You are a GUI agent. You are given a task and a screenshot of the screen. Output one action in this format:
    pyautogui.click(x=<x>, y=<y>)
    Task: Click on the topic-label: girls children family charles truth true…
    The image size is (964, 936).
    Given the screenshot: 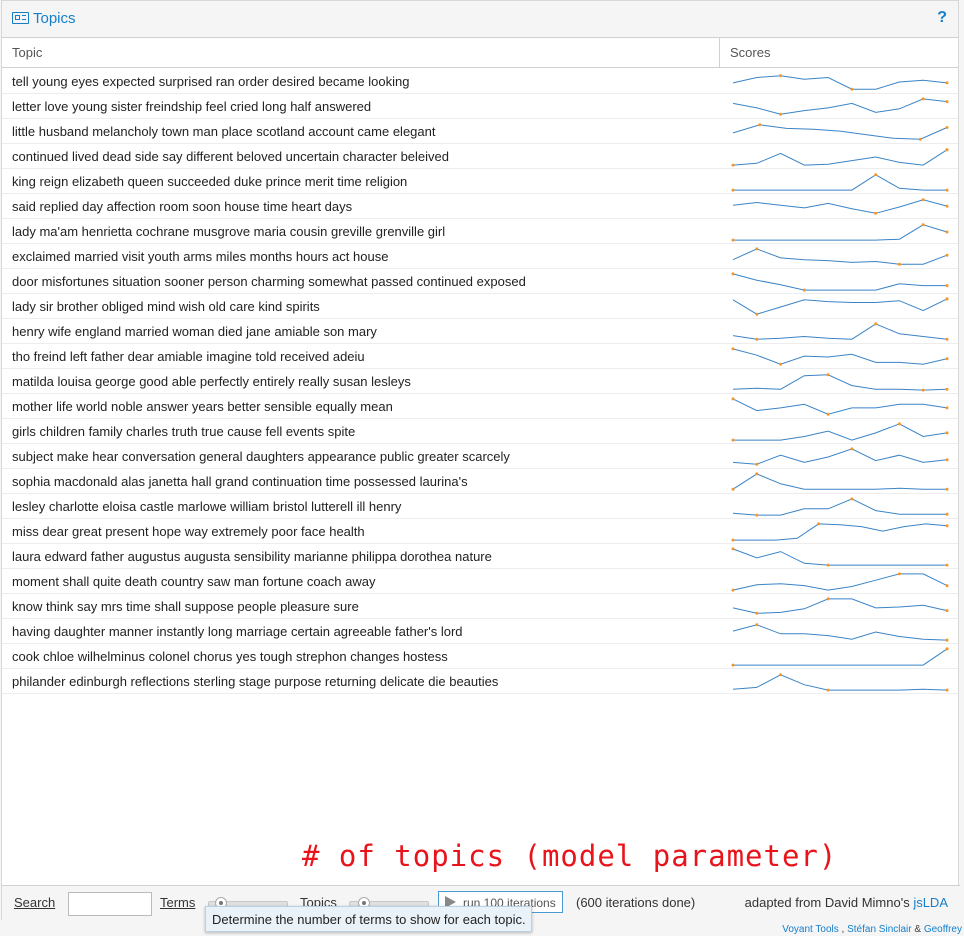 What is the action you would take?
    pyautogui.click(x=184, y=431)
    